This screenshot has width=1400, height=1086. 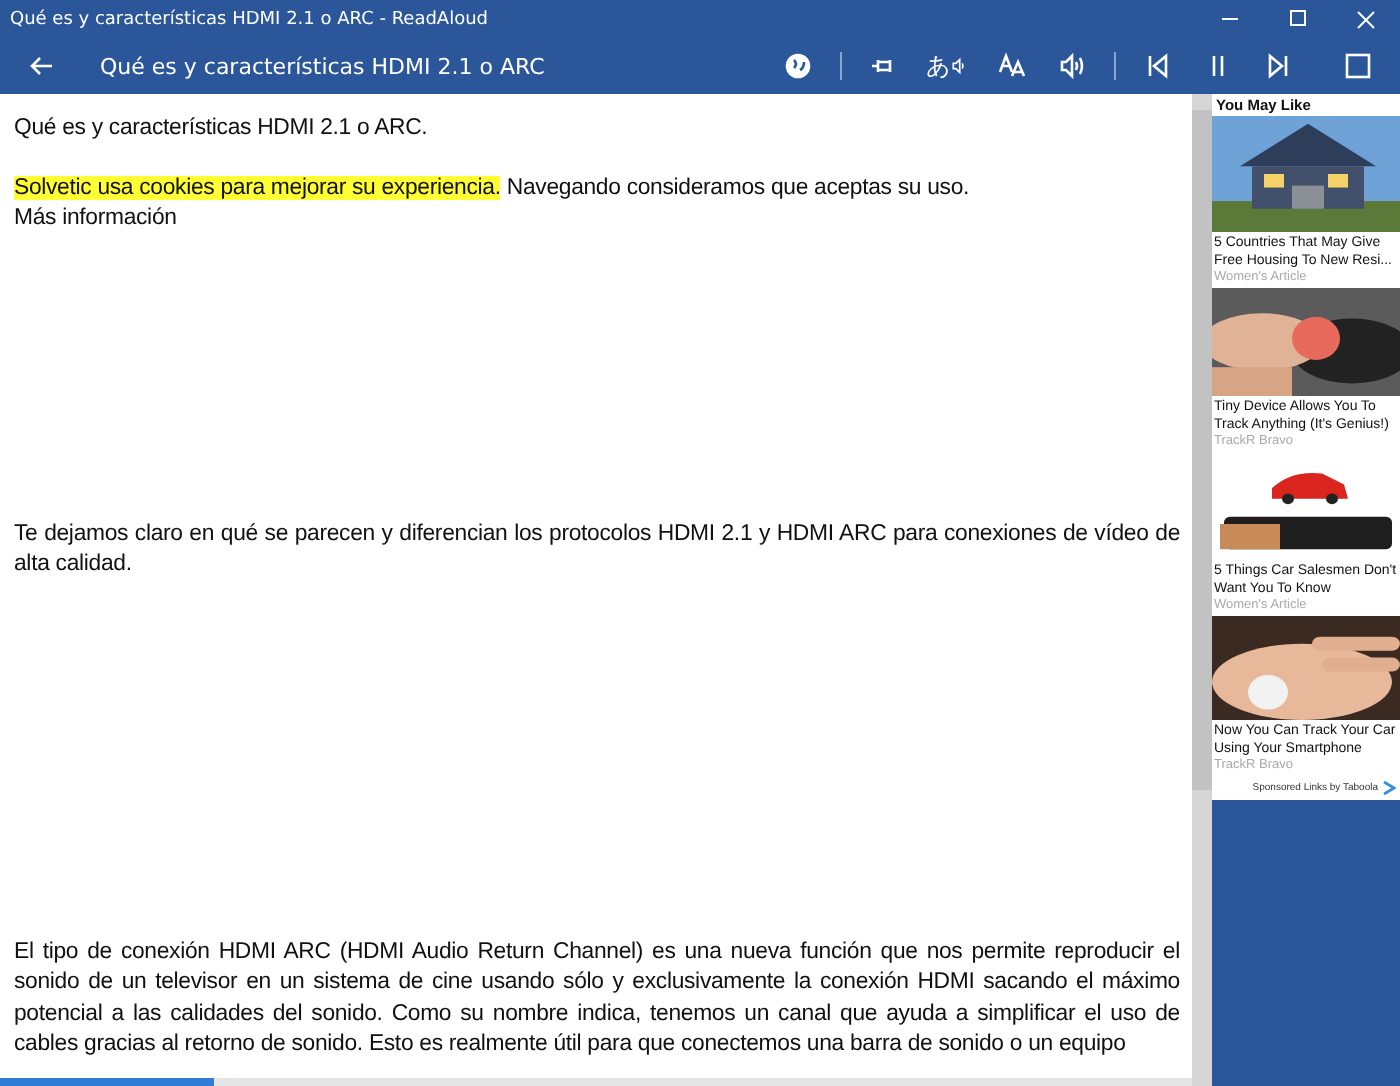 What do you see at coordinates (1389, 788) in the screenshot?
I see `play-icon` at bounding box center [1389, 788].